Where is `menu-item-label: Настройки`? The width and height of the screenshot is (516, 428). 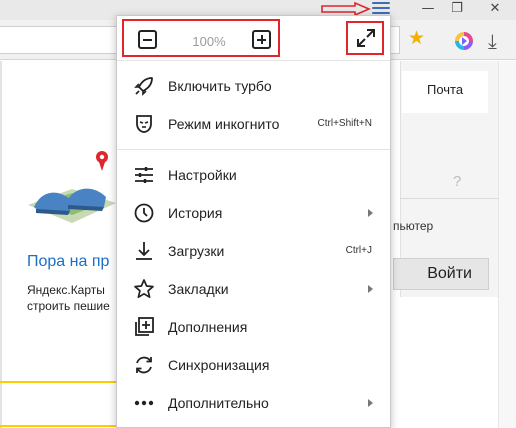
menu-item-label: Настройки is located at coordinates (202, 175).